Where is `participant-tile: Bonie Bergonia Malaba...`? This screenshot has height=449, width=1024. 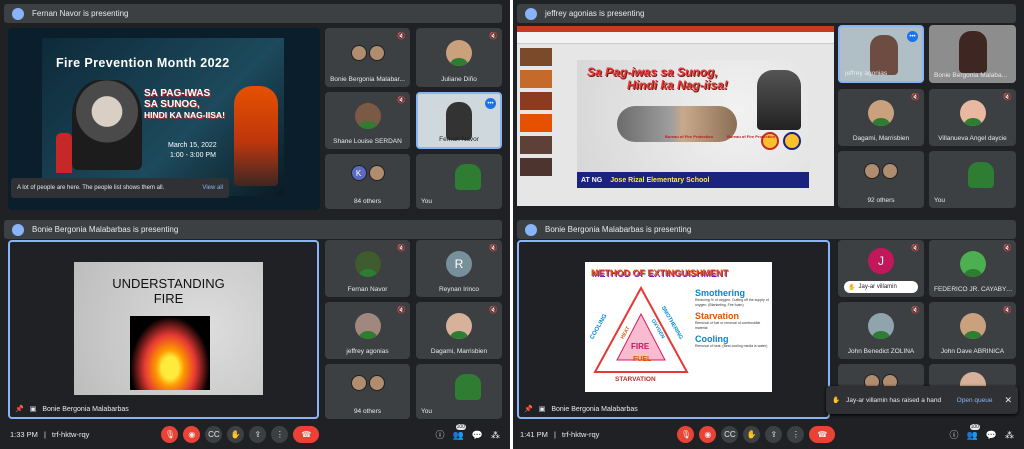
participant-tile: Bonie Bergonia Malaba... is located at coordinates (972, 54).